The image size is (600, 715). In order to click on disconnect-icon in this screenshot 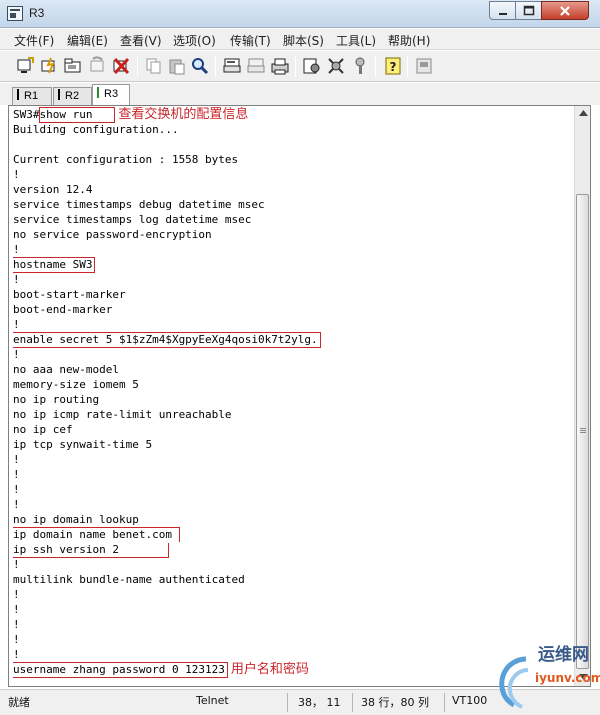, I will do `click(121, 66)`.